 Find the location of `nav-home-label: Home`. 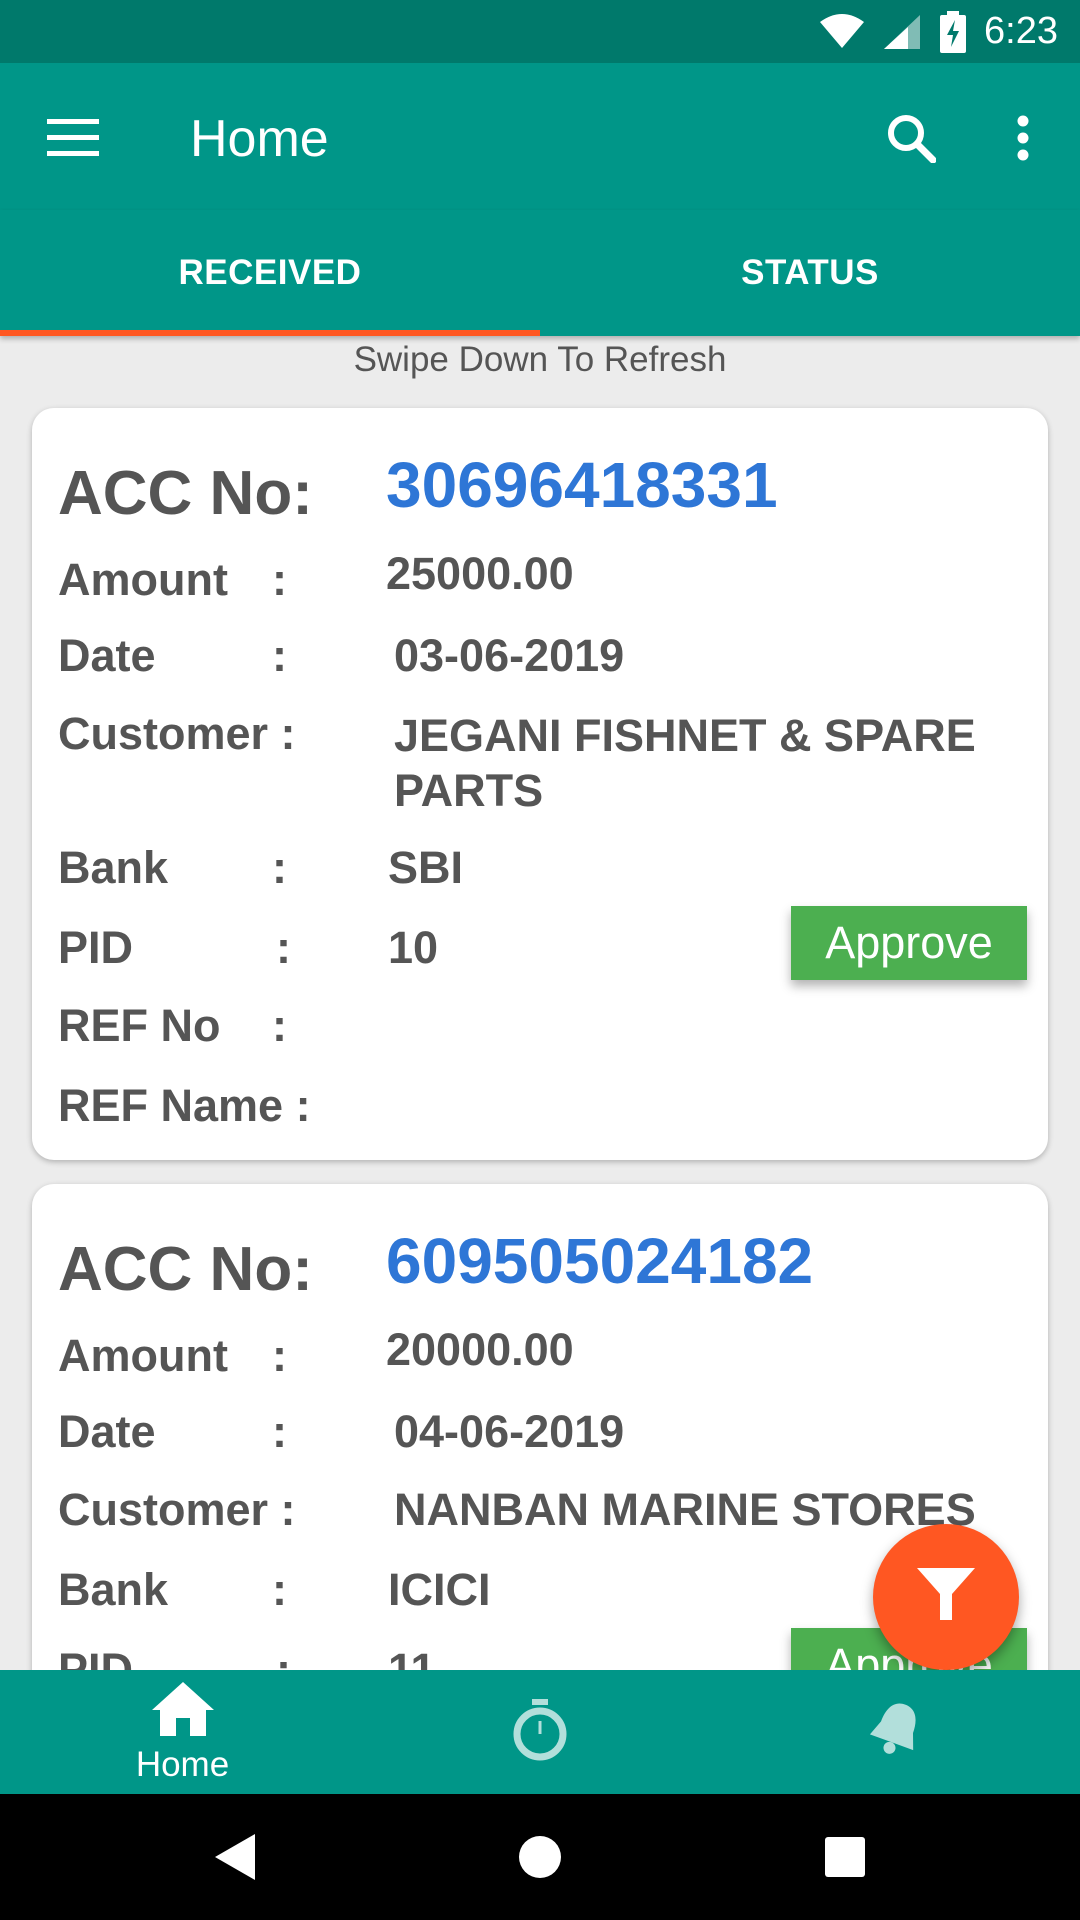

nav-home-label: Home is located at coordinates (182, 1764).